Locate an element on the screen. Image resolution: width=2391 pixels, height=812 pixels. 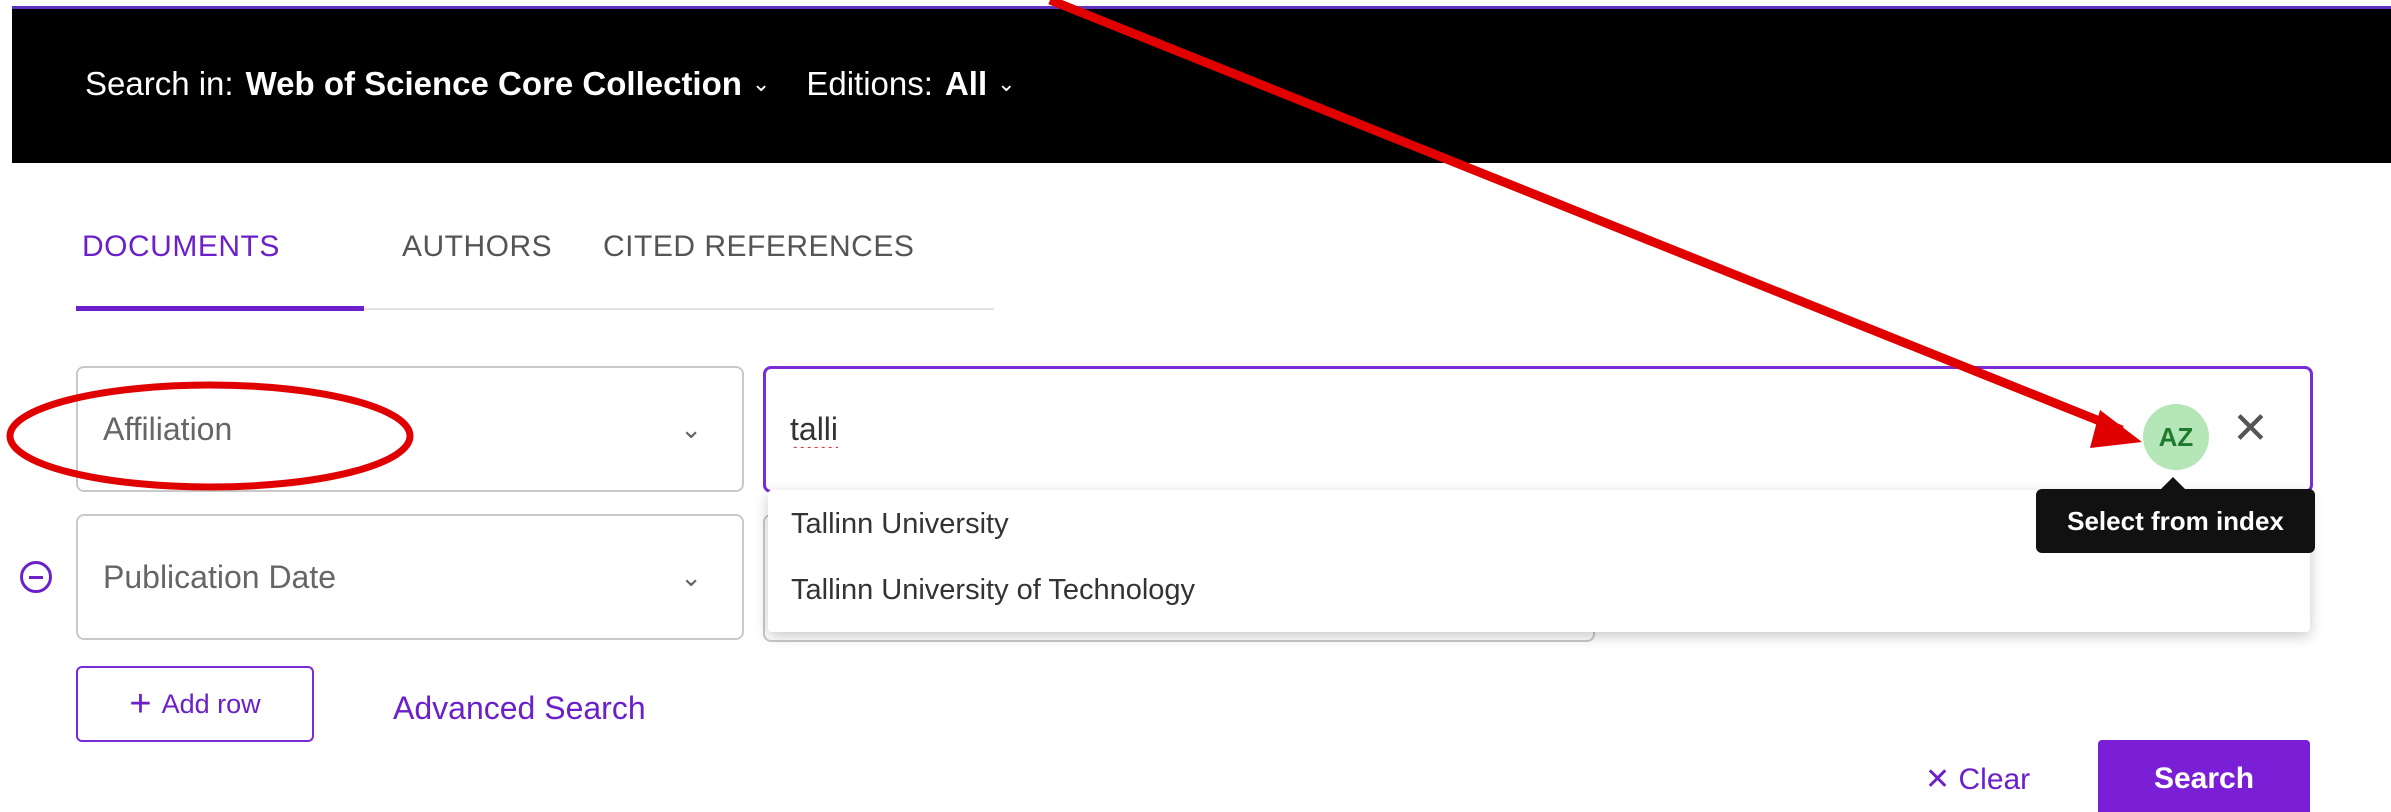
collection-dropdown: Web of Science Core Collection ⌄ is located at coordinates (526, 84).